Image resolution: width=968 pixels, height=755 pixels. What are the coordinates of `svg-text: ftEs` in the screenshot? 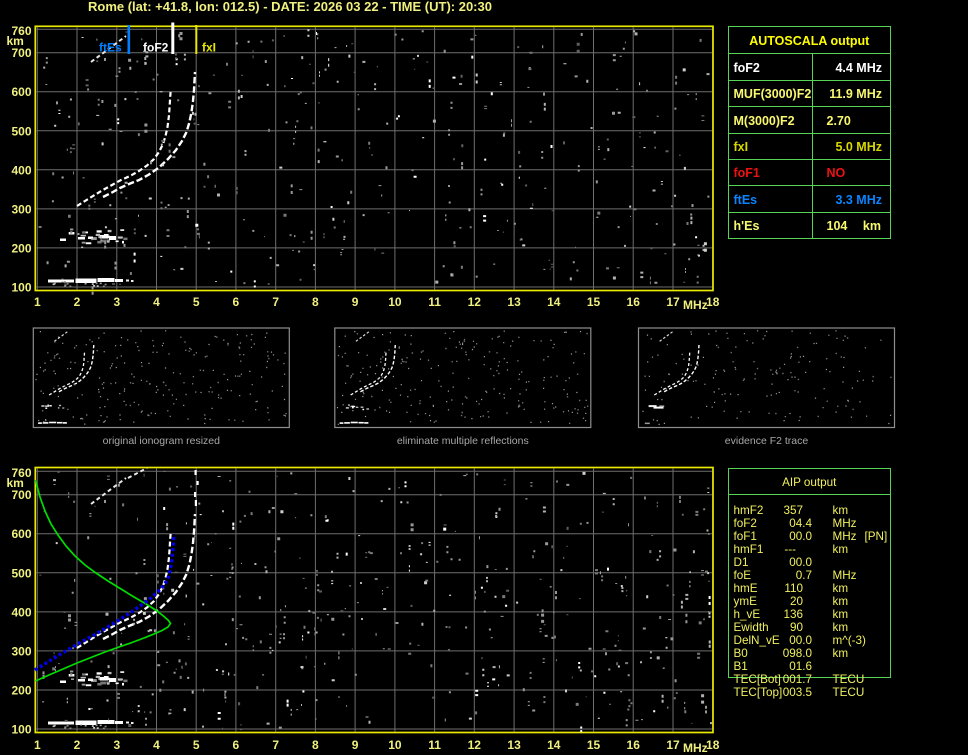 It's located at (110, 48).